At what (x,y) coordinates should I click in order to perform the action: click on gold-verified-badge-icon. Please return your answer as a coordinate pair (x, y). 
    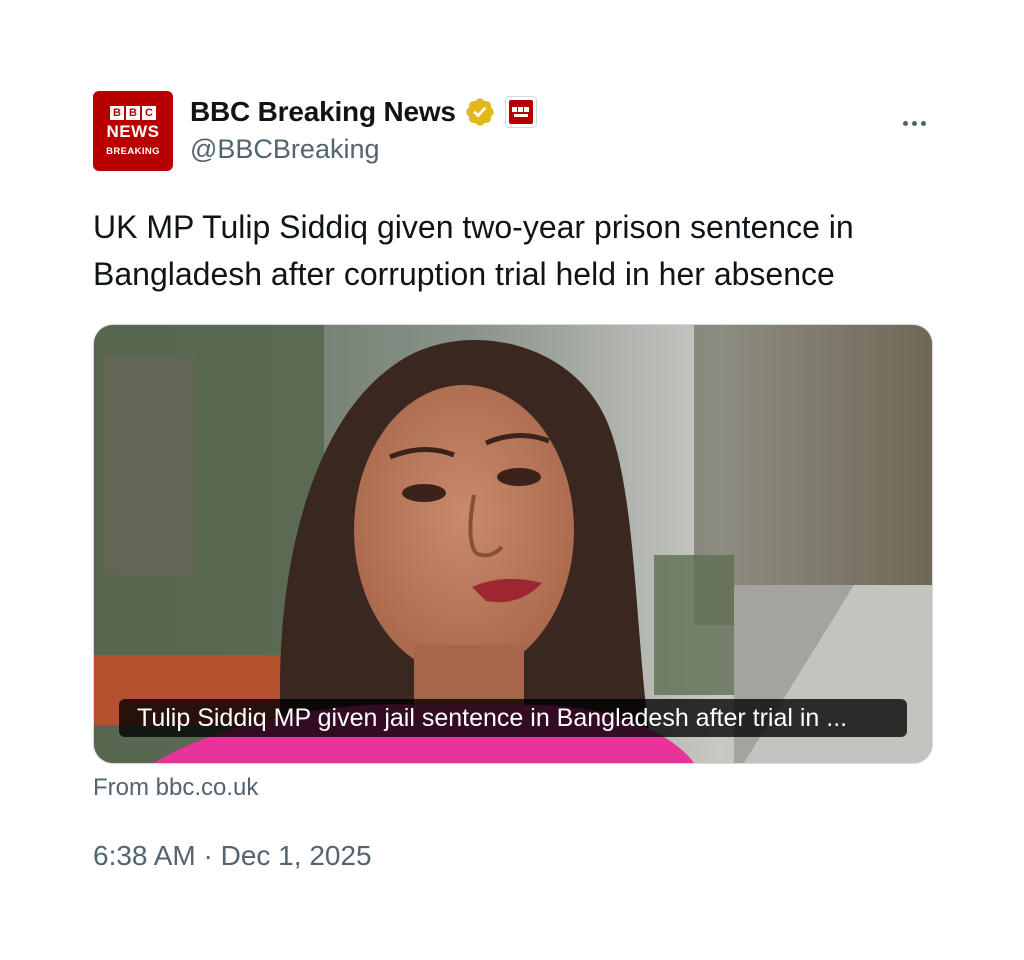
    Looking at the image, I should click on (480, 112).